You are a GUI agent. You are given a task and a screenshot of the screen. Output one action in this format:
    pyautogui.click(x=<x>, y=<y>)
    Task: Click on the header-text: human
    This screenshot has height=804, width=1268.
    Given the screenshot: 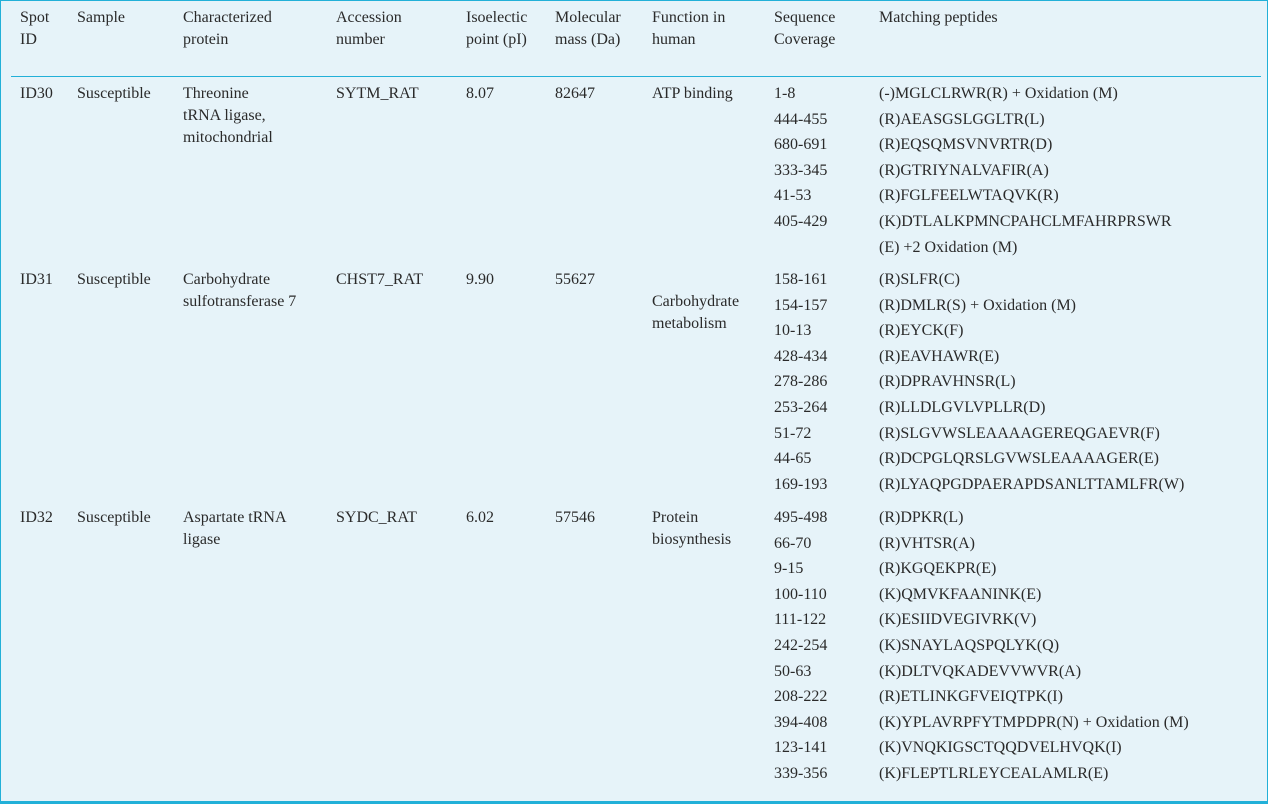 What is the action you would take?
    pyautogui.click(x=674, y=39)
    